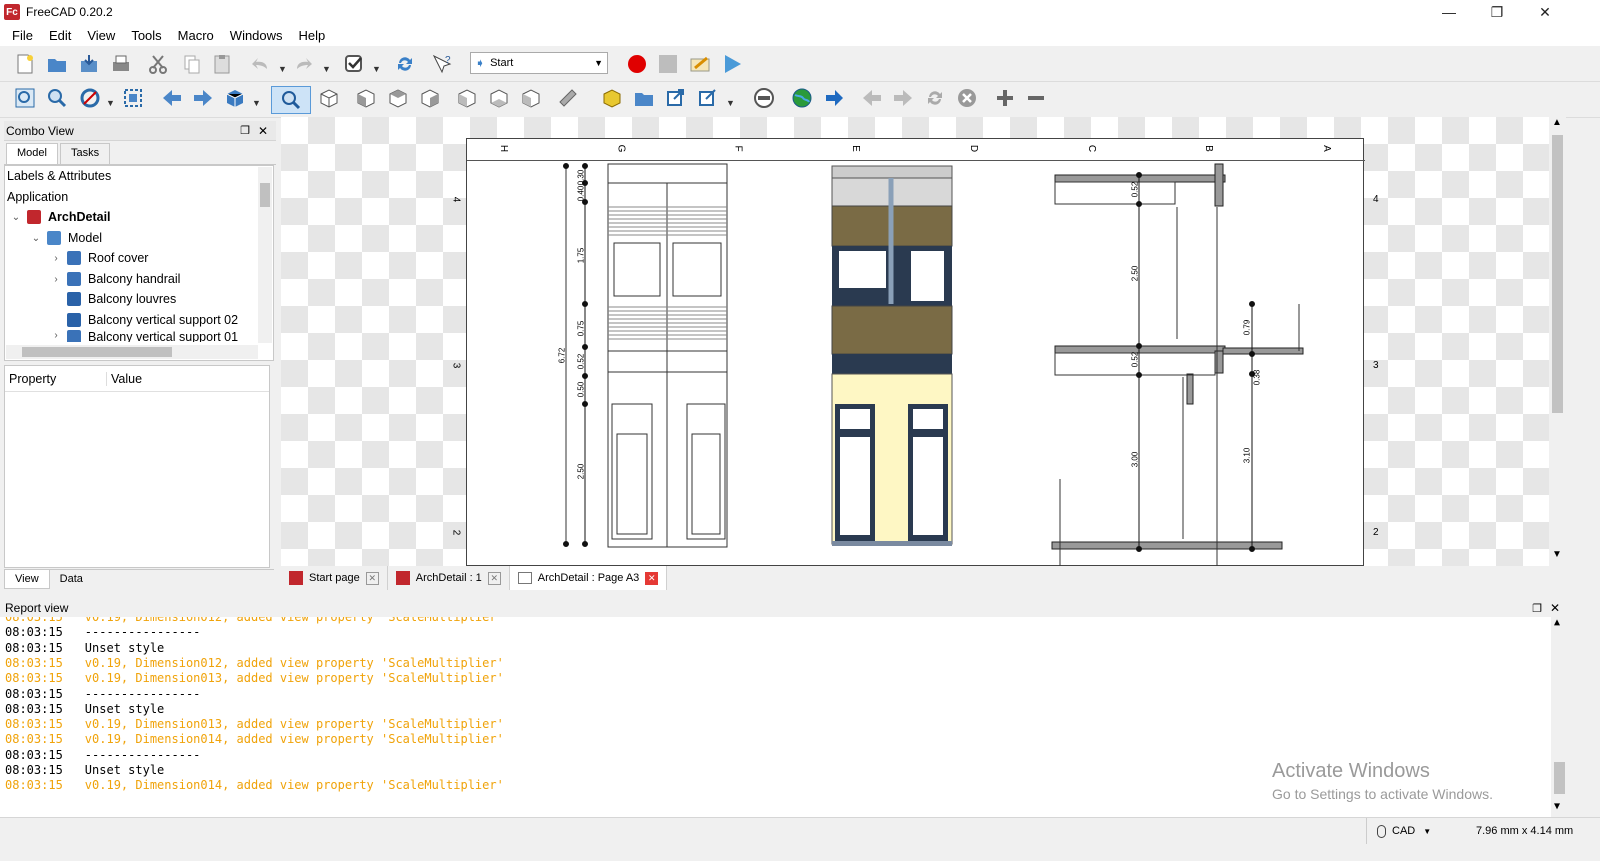 The height and width of the screenshot is (861, 1600). I want to click on tree-item-balcony-vertical-support-01: › Balcony vertical support 01, so click(143, 336).